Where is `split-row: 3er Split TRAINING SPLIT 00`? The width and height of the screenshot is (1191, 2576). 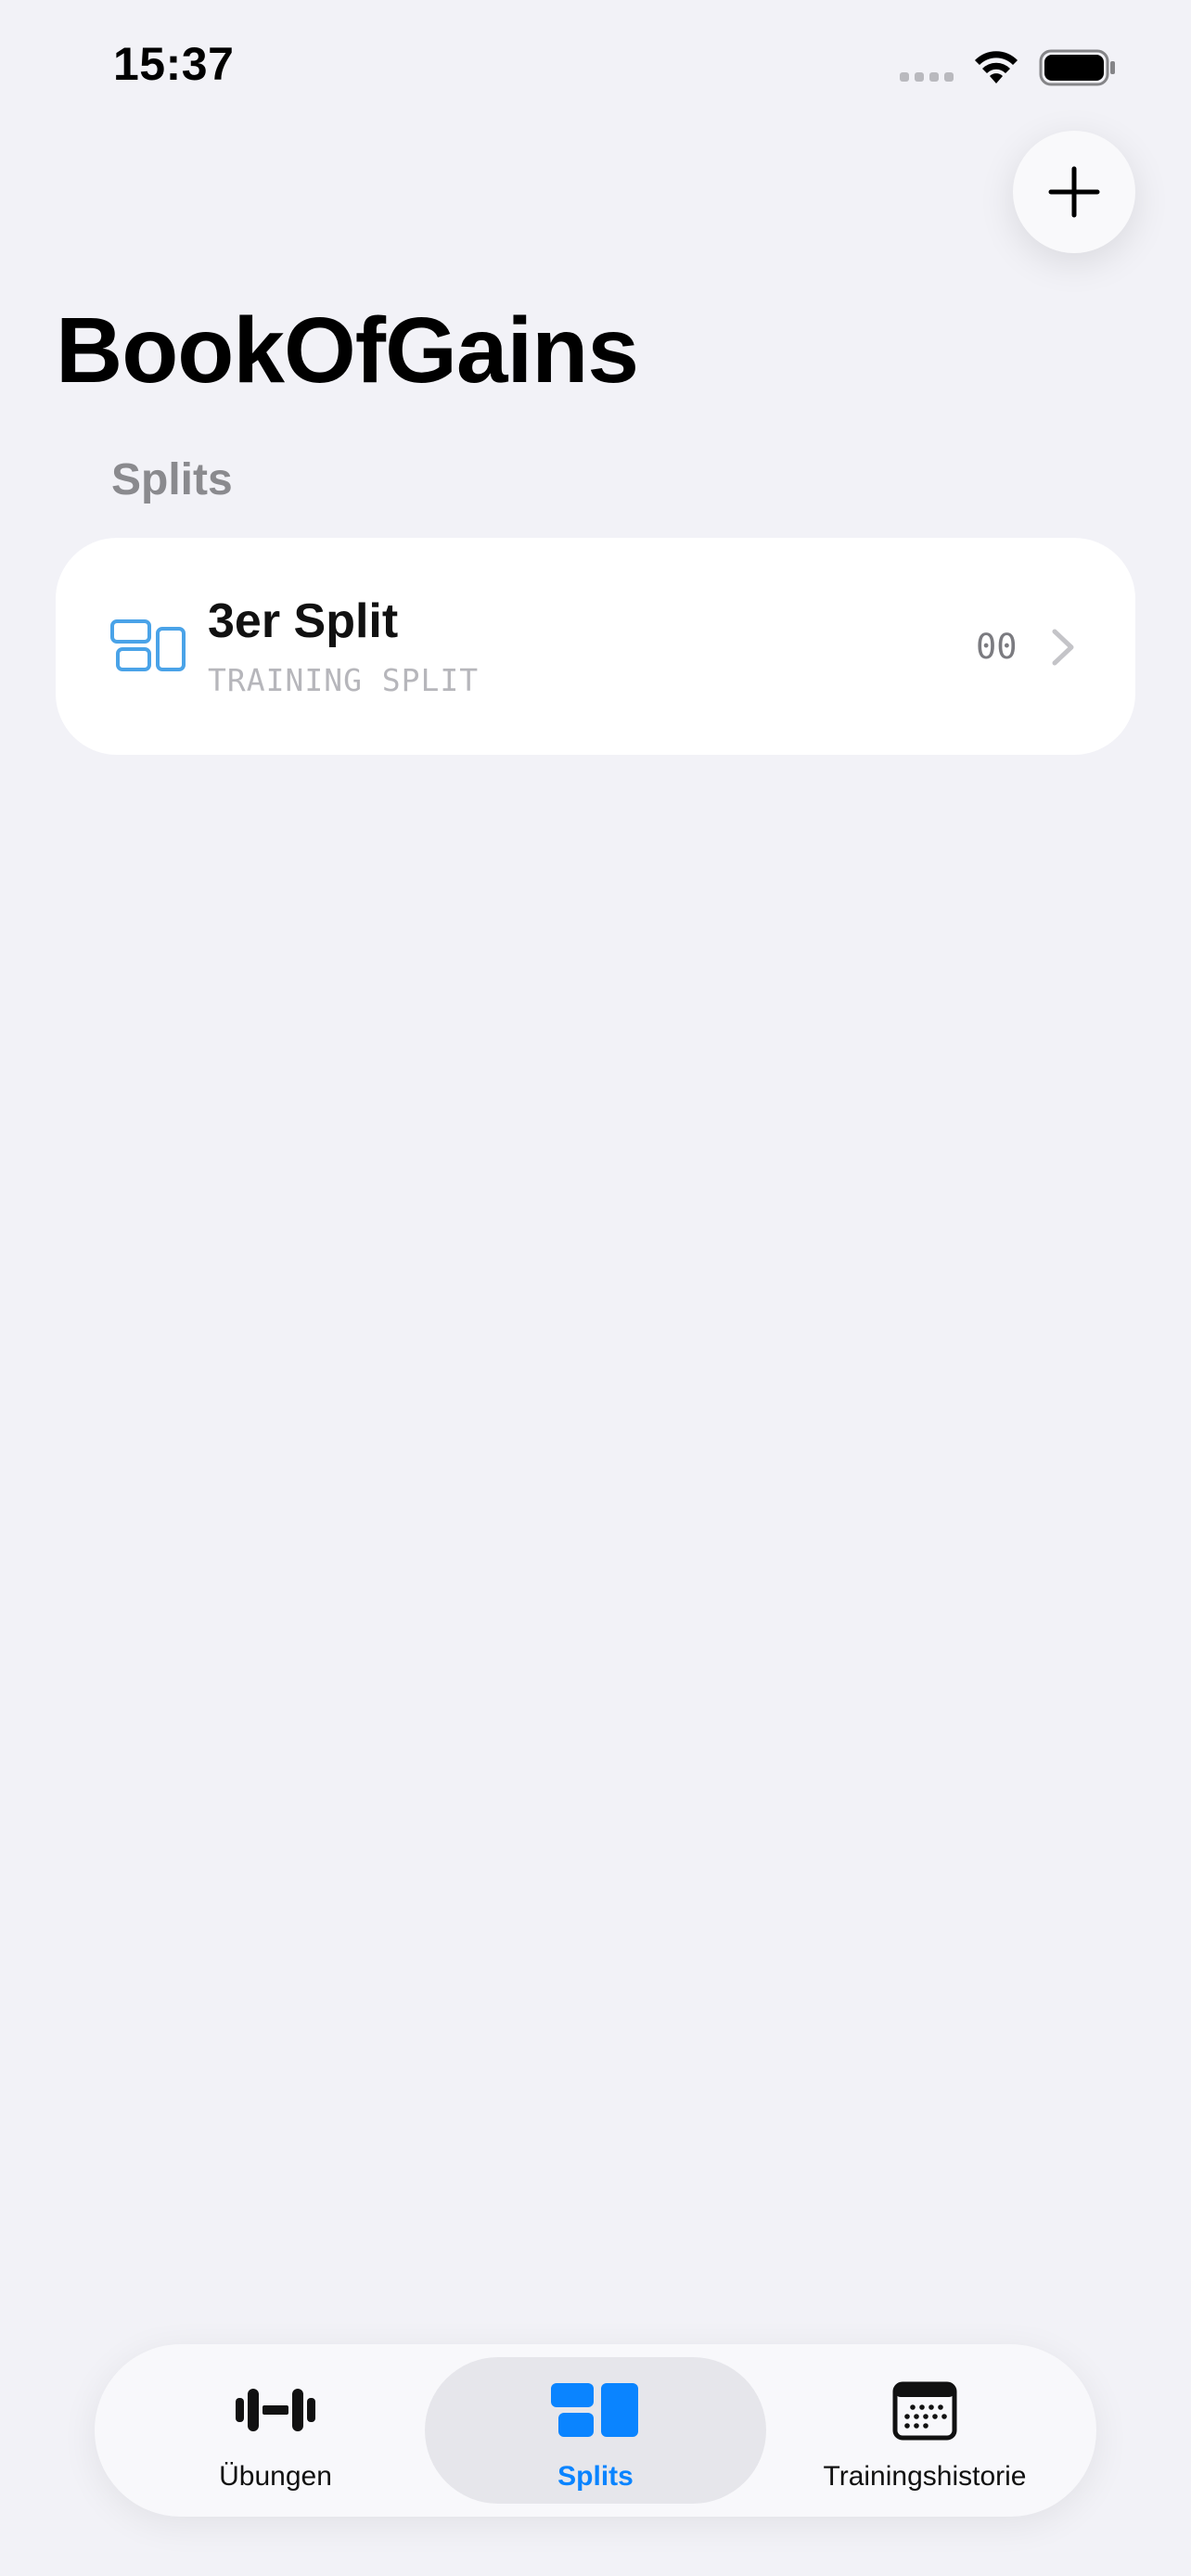
split-row: 3er Split TRAINING SPLIT 00 is located at coordinates (595, 646).